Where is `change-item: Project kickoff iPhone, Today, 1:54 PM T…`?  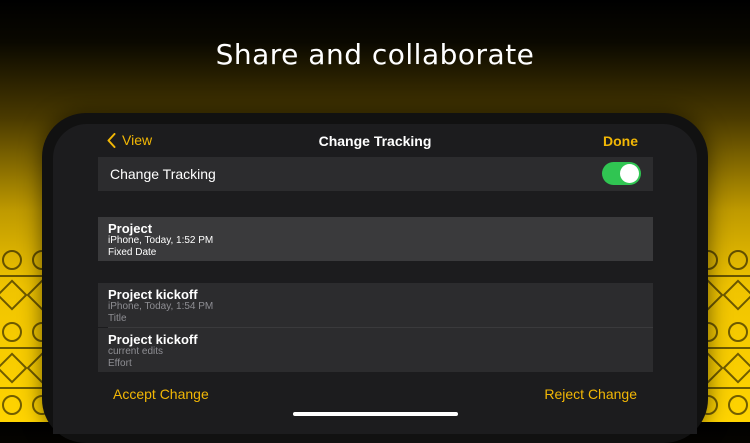 change-item: Project kickoff iPhone, Today, 1:54 PM T… is located at coordinates (375, 305).